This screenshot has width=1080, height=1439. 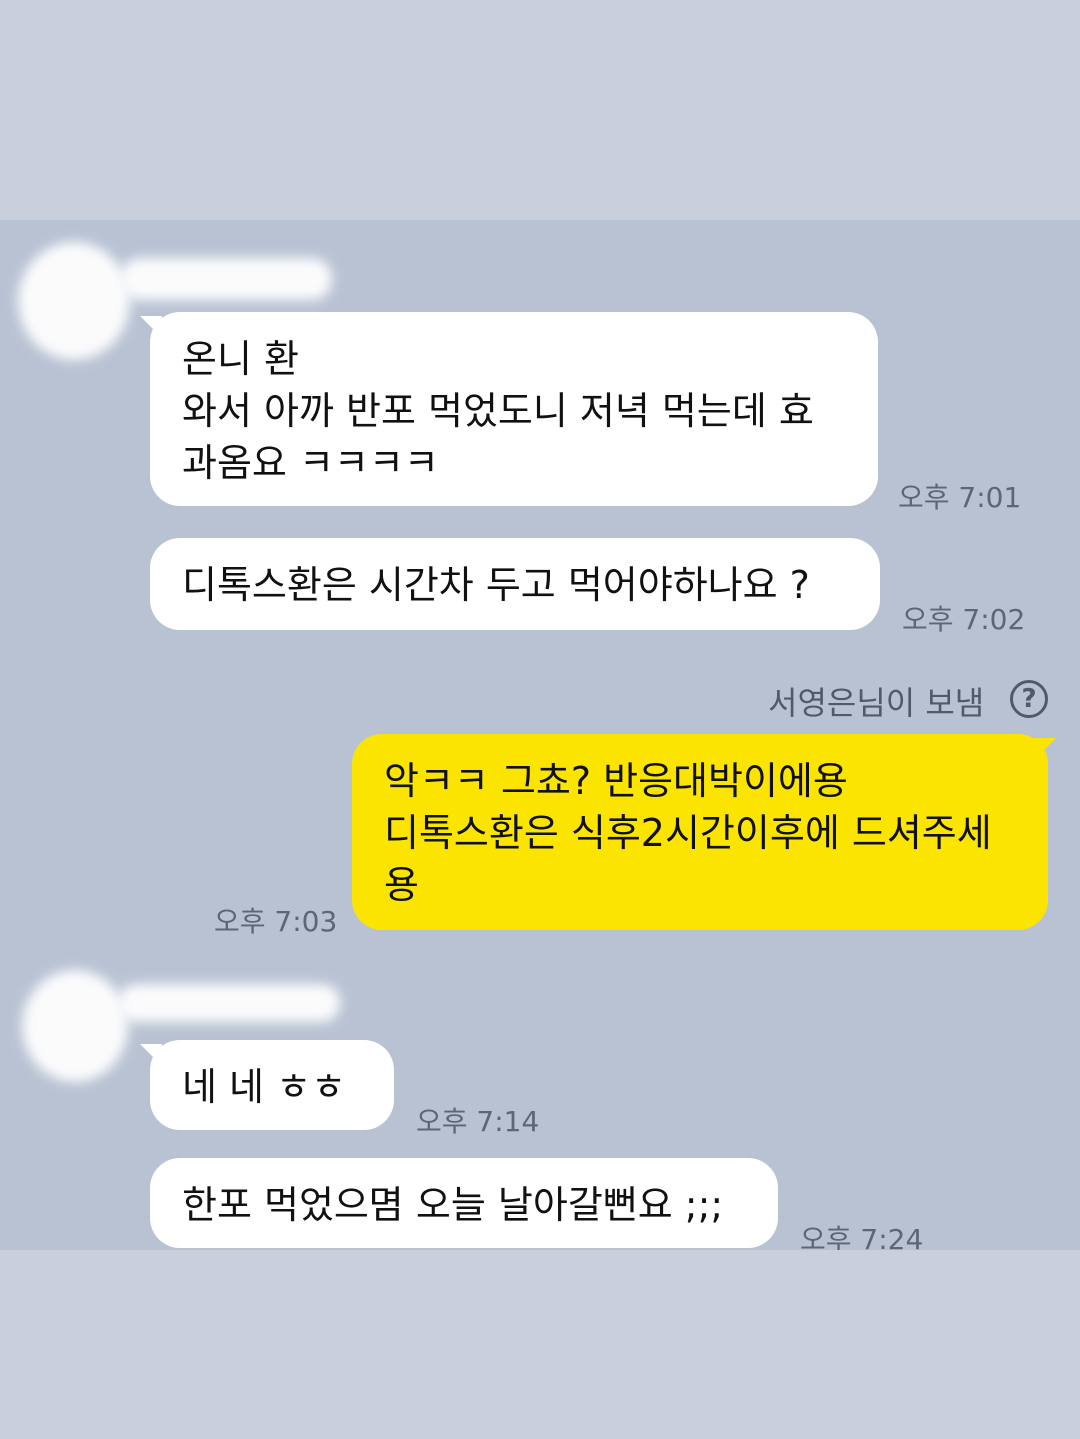 What do you see at coordinates (960, 497) in the screenshot?
I see `message-time: 오후 7:01` at bounding box center [960, 497].